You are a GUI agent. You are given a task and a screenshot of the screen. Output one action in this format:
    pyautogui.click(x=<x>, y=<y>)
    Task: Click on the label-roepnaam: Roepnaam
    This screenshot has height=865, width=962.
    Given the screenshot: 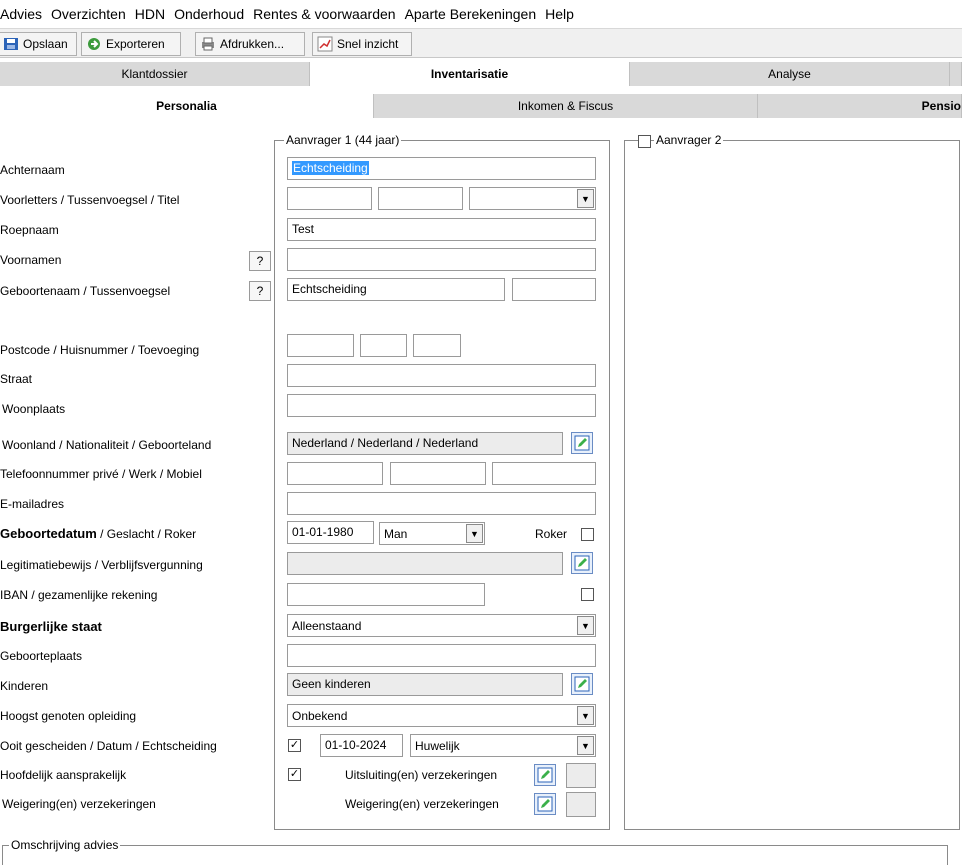 What is the action you would take?
    pyautogui.click(x=29, y=230)
    